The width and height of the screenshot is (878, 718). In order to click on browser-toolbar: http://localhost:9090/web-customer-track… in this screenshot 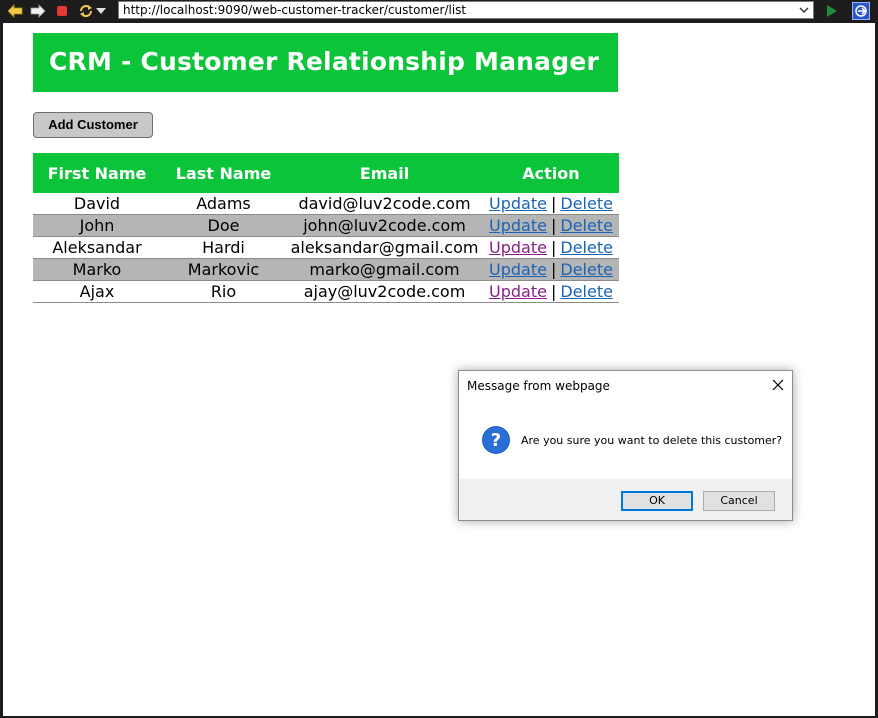, I will do `click(439, 11)`.